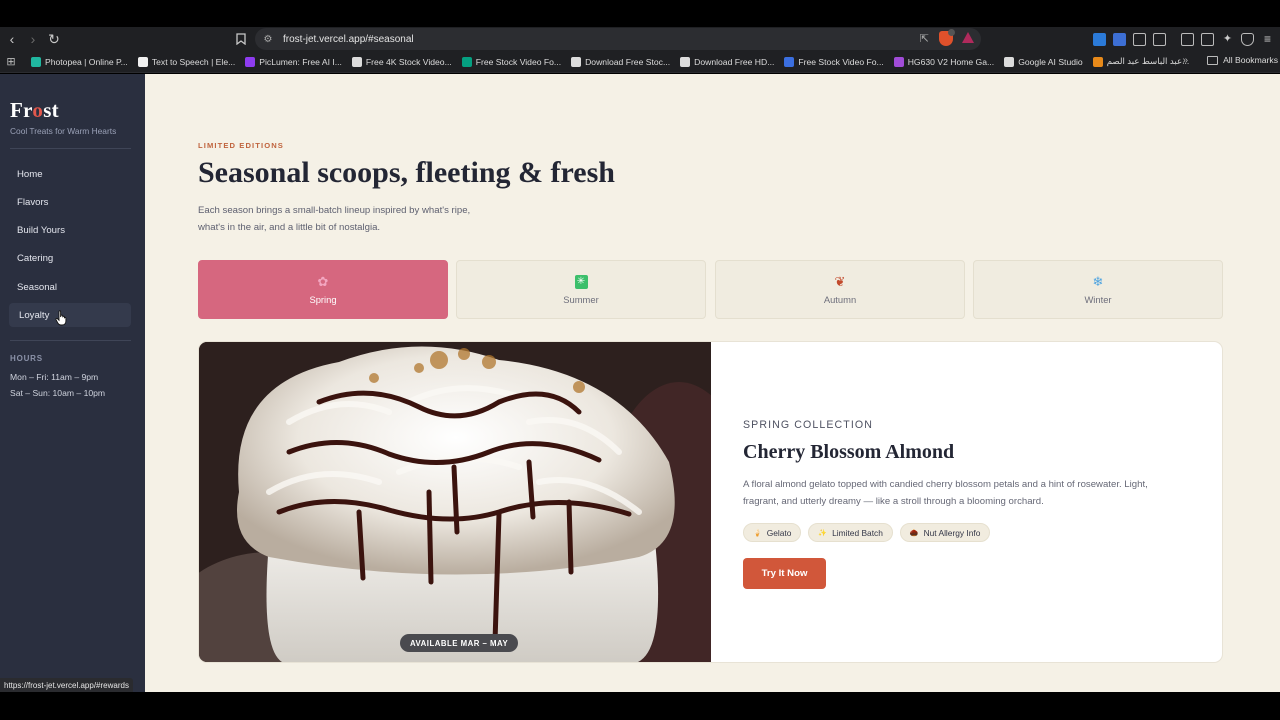 This screenshot has height=720, width=1280. Describe the element at coordinates (968, 37) in the screenshot. I see `brave-rewards-icon` at that location.